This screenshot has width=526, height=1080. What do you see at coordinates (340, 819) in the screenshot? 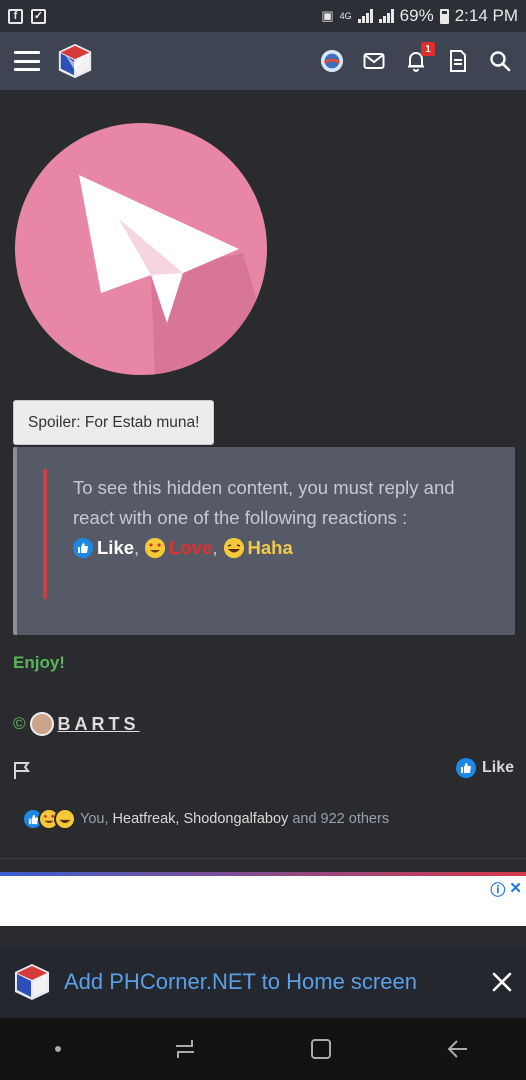
I see `reactors-others: and 922 others` at bounding box center [340, 819].